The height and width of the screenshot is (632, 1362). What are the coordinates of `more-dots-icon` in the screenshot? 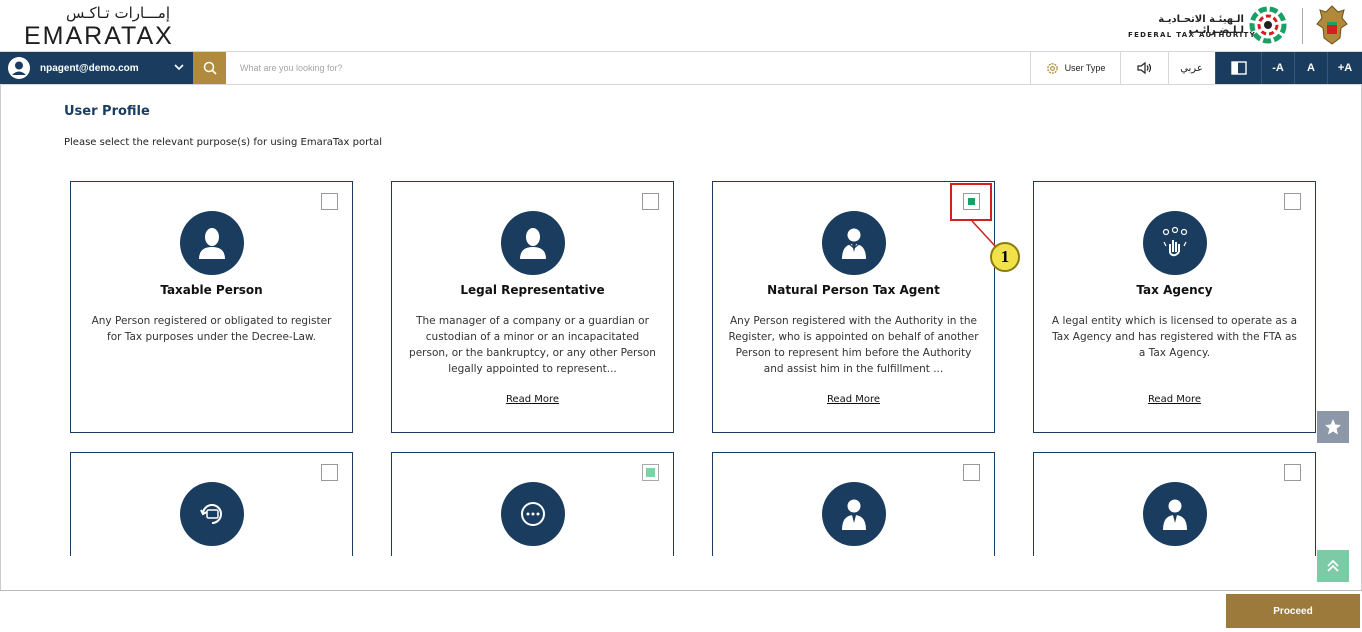 It's located at (533, 514).